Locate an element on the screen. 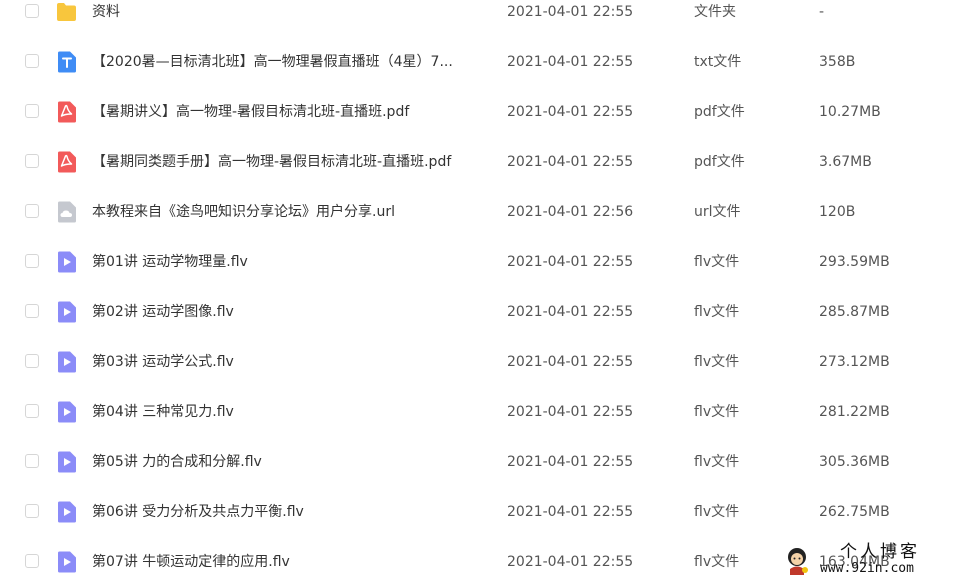  file-name: 第06讲 受力分析及共点力平衡.flv is located at coordinates (198, 512).